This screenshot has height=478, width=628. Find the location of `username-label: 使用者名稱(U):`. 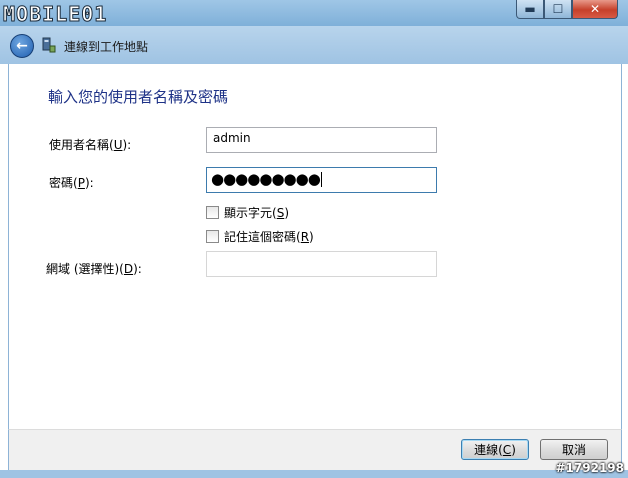

username-label: 使用者名稱(U): is located at coordinates (90, 145).